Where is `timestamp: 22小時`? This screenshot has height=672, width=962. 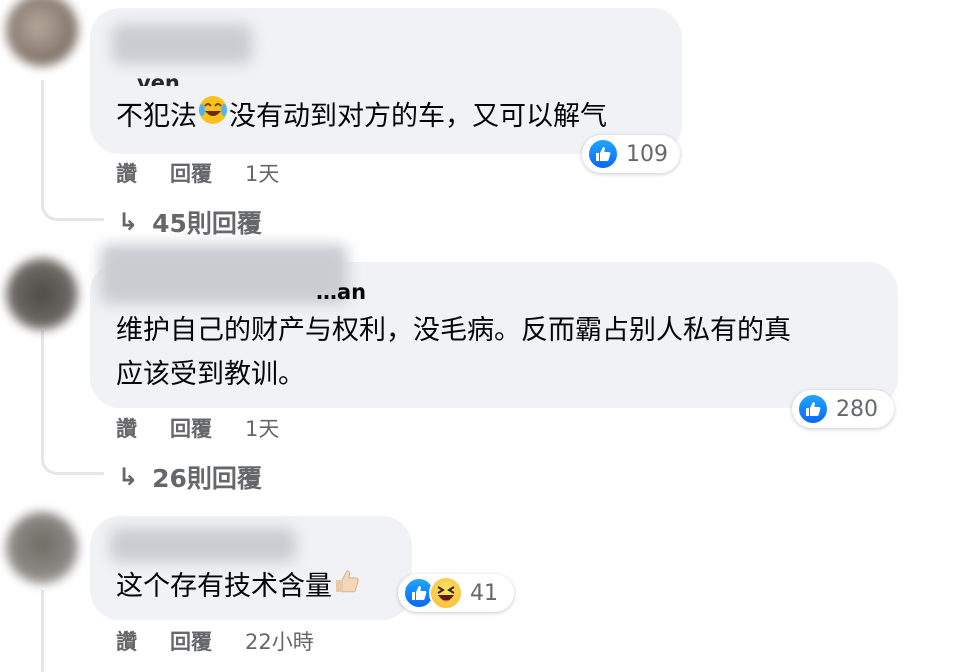
timestamp: 22小時 is located at coordinates (279, 641).